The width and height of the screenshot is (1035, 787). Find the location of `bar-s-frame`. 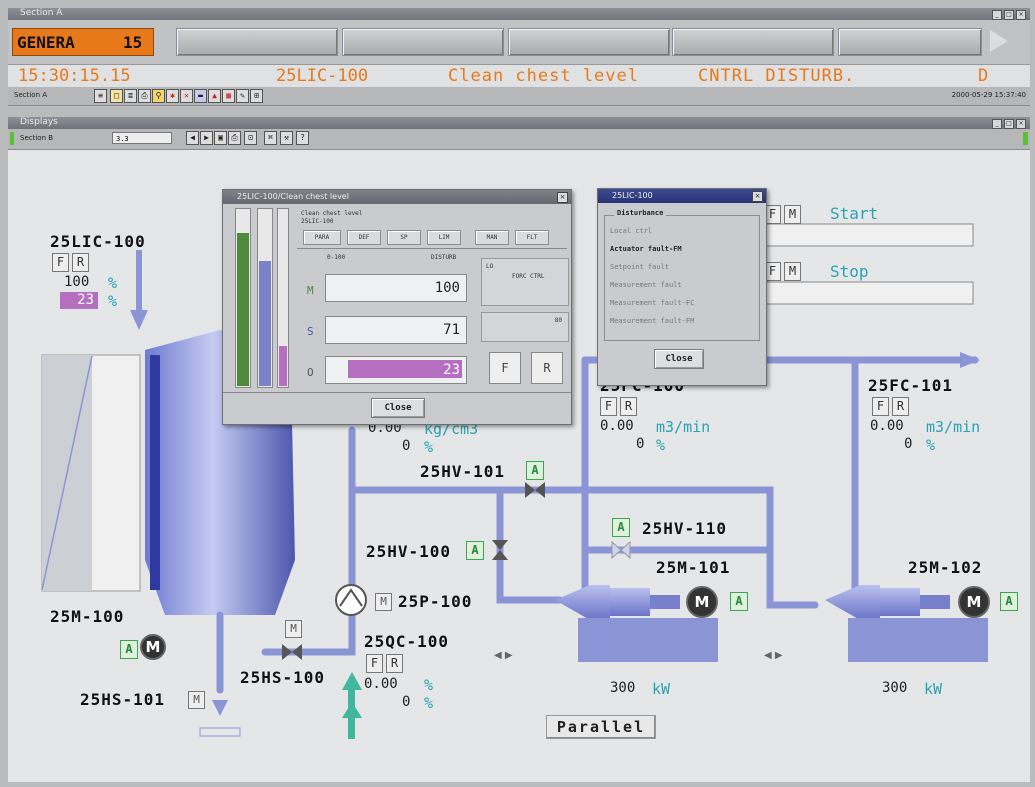

bar-s-frame is located at coordinates (265, 298).